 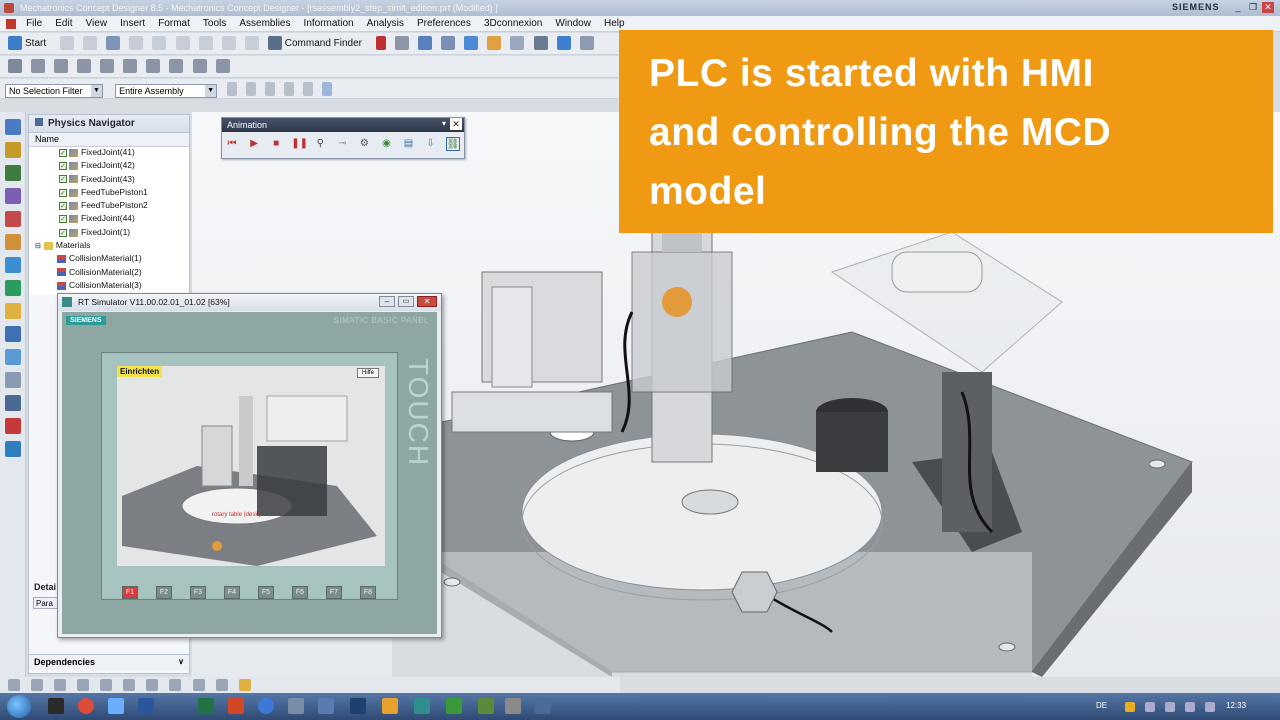 I want to click on process-studio-icon, so click(x=13, y=357).